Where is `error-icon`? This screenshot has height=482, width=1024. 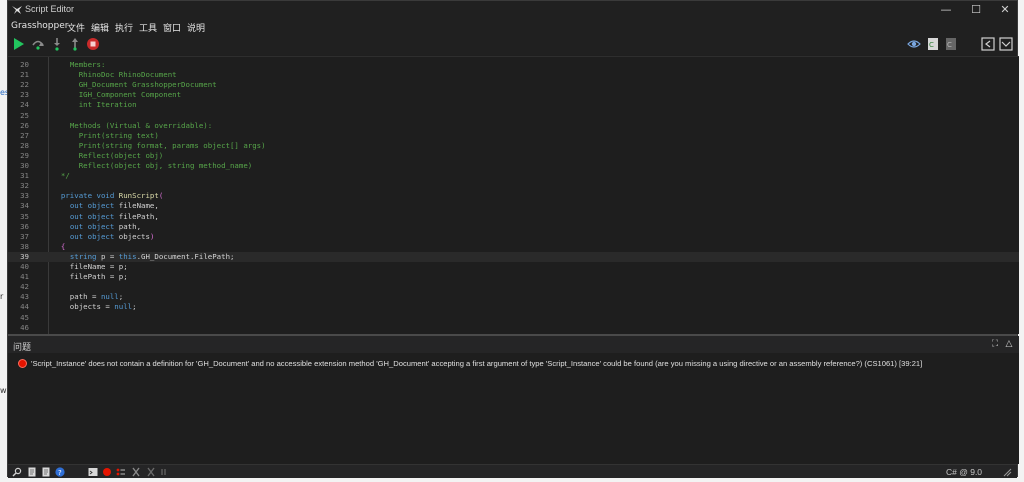 error-icon is located at coordinates (22, 363).